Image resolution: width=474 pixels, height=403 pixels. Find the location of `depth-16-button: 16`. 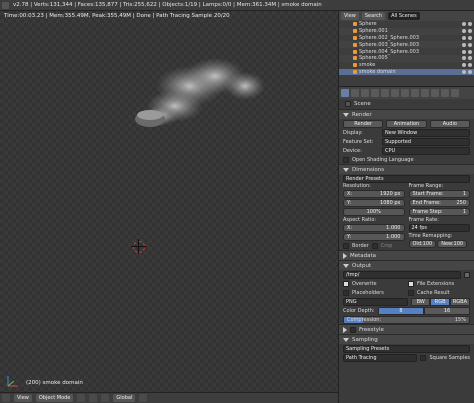

depth-16-button: 16 is located at coordinates (447, 310).